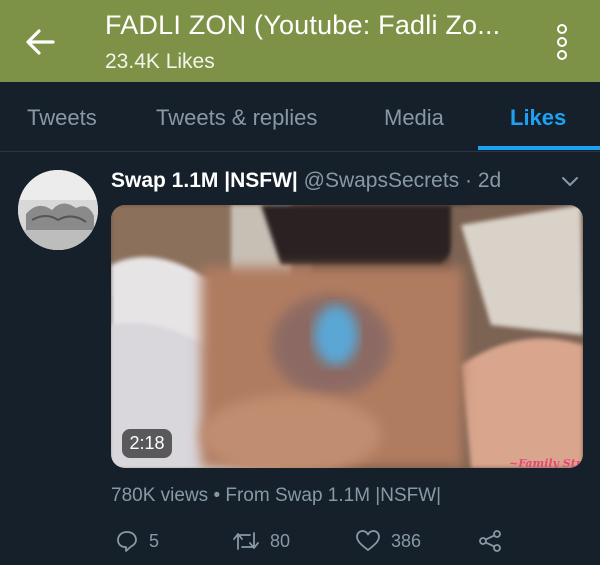 The width and height of the screenshot is (600, 565). Describe the element at coordinates (147, 443) in the screenshot. I see `video-duration: 2:18` at that location.